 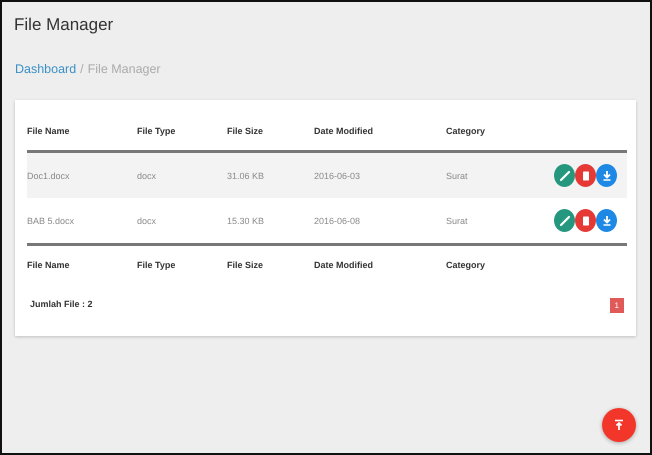 What do you see at coordinates (617, 305) in the screenshot?
I see `page-button: 1` at bounding box center [617, 305].